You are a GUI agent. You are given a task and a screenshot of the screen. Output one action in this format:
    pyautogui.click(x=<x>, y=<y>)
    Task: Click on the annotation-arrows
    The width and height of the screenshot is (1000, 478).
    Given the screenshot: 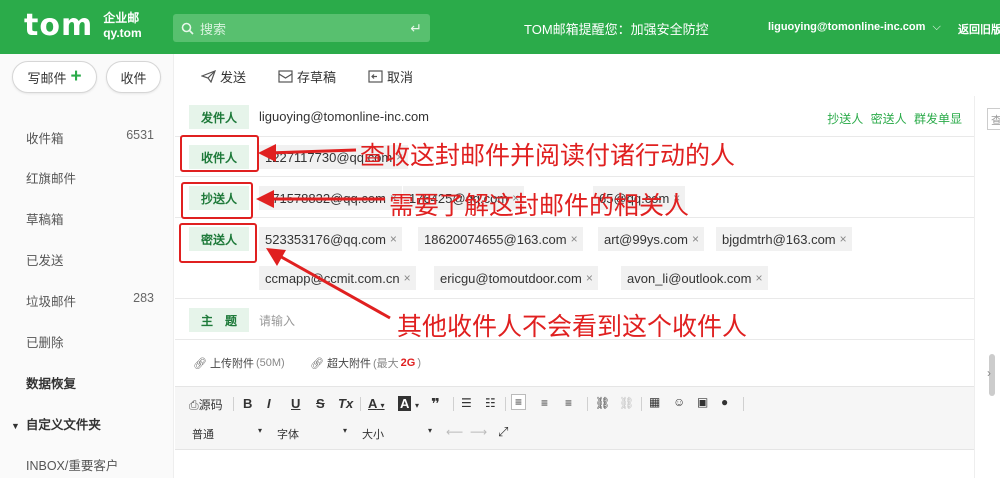 What is the action you would take?
    pyautogui.click(x=323, y=232)
    